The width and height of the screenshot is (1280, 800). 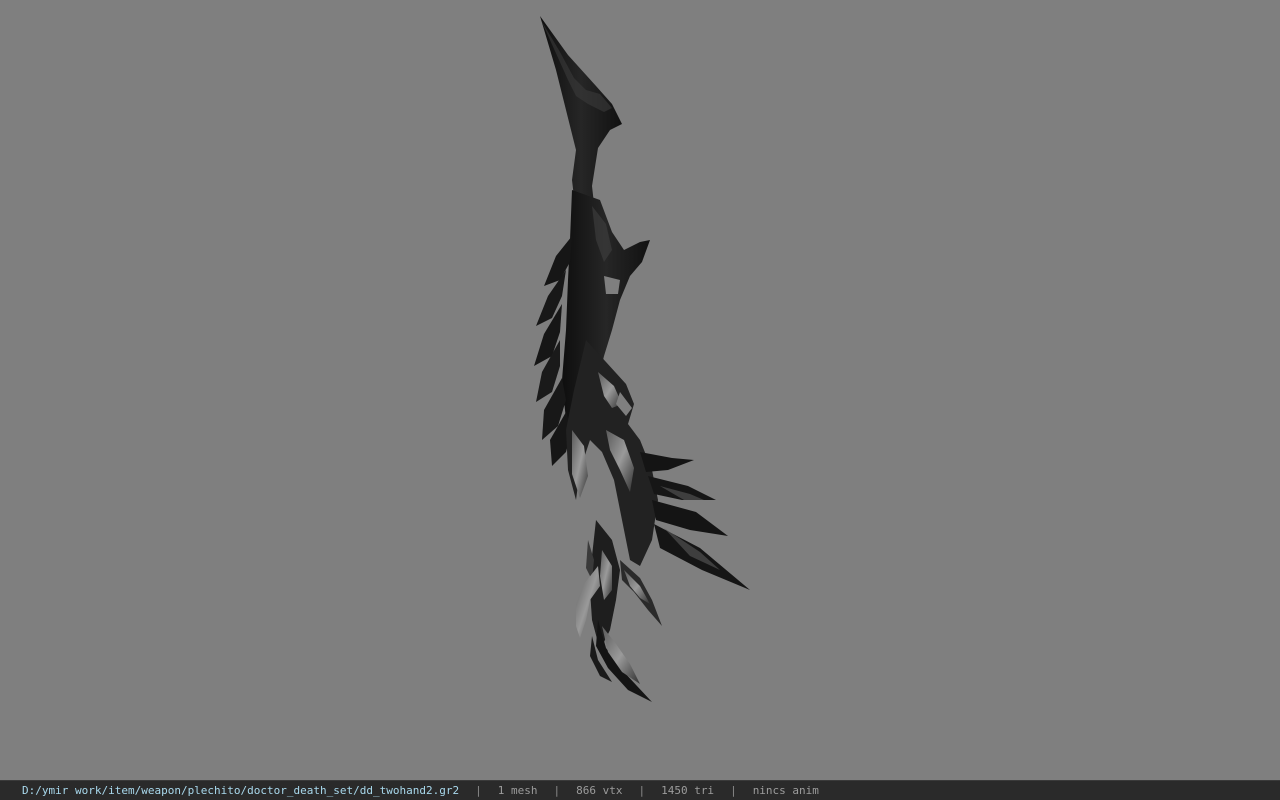 I want to click on mesh-count: 1 mesh, so click(x=517, y=790).